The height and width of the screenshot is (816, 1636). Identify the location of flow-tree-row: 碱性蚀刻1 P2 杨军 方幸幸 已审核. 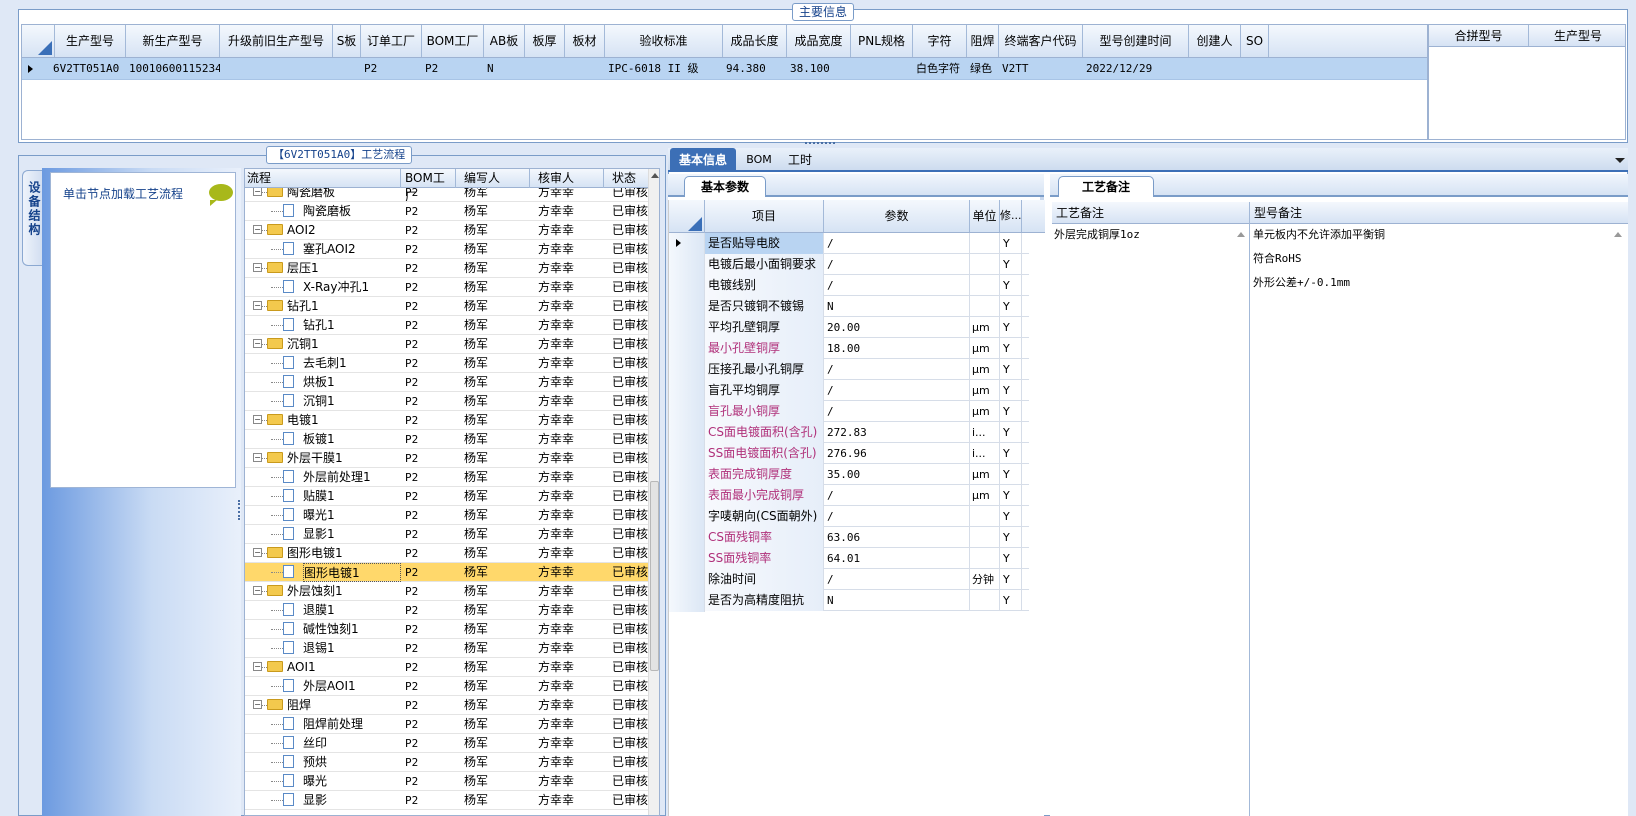
(447, 629).